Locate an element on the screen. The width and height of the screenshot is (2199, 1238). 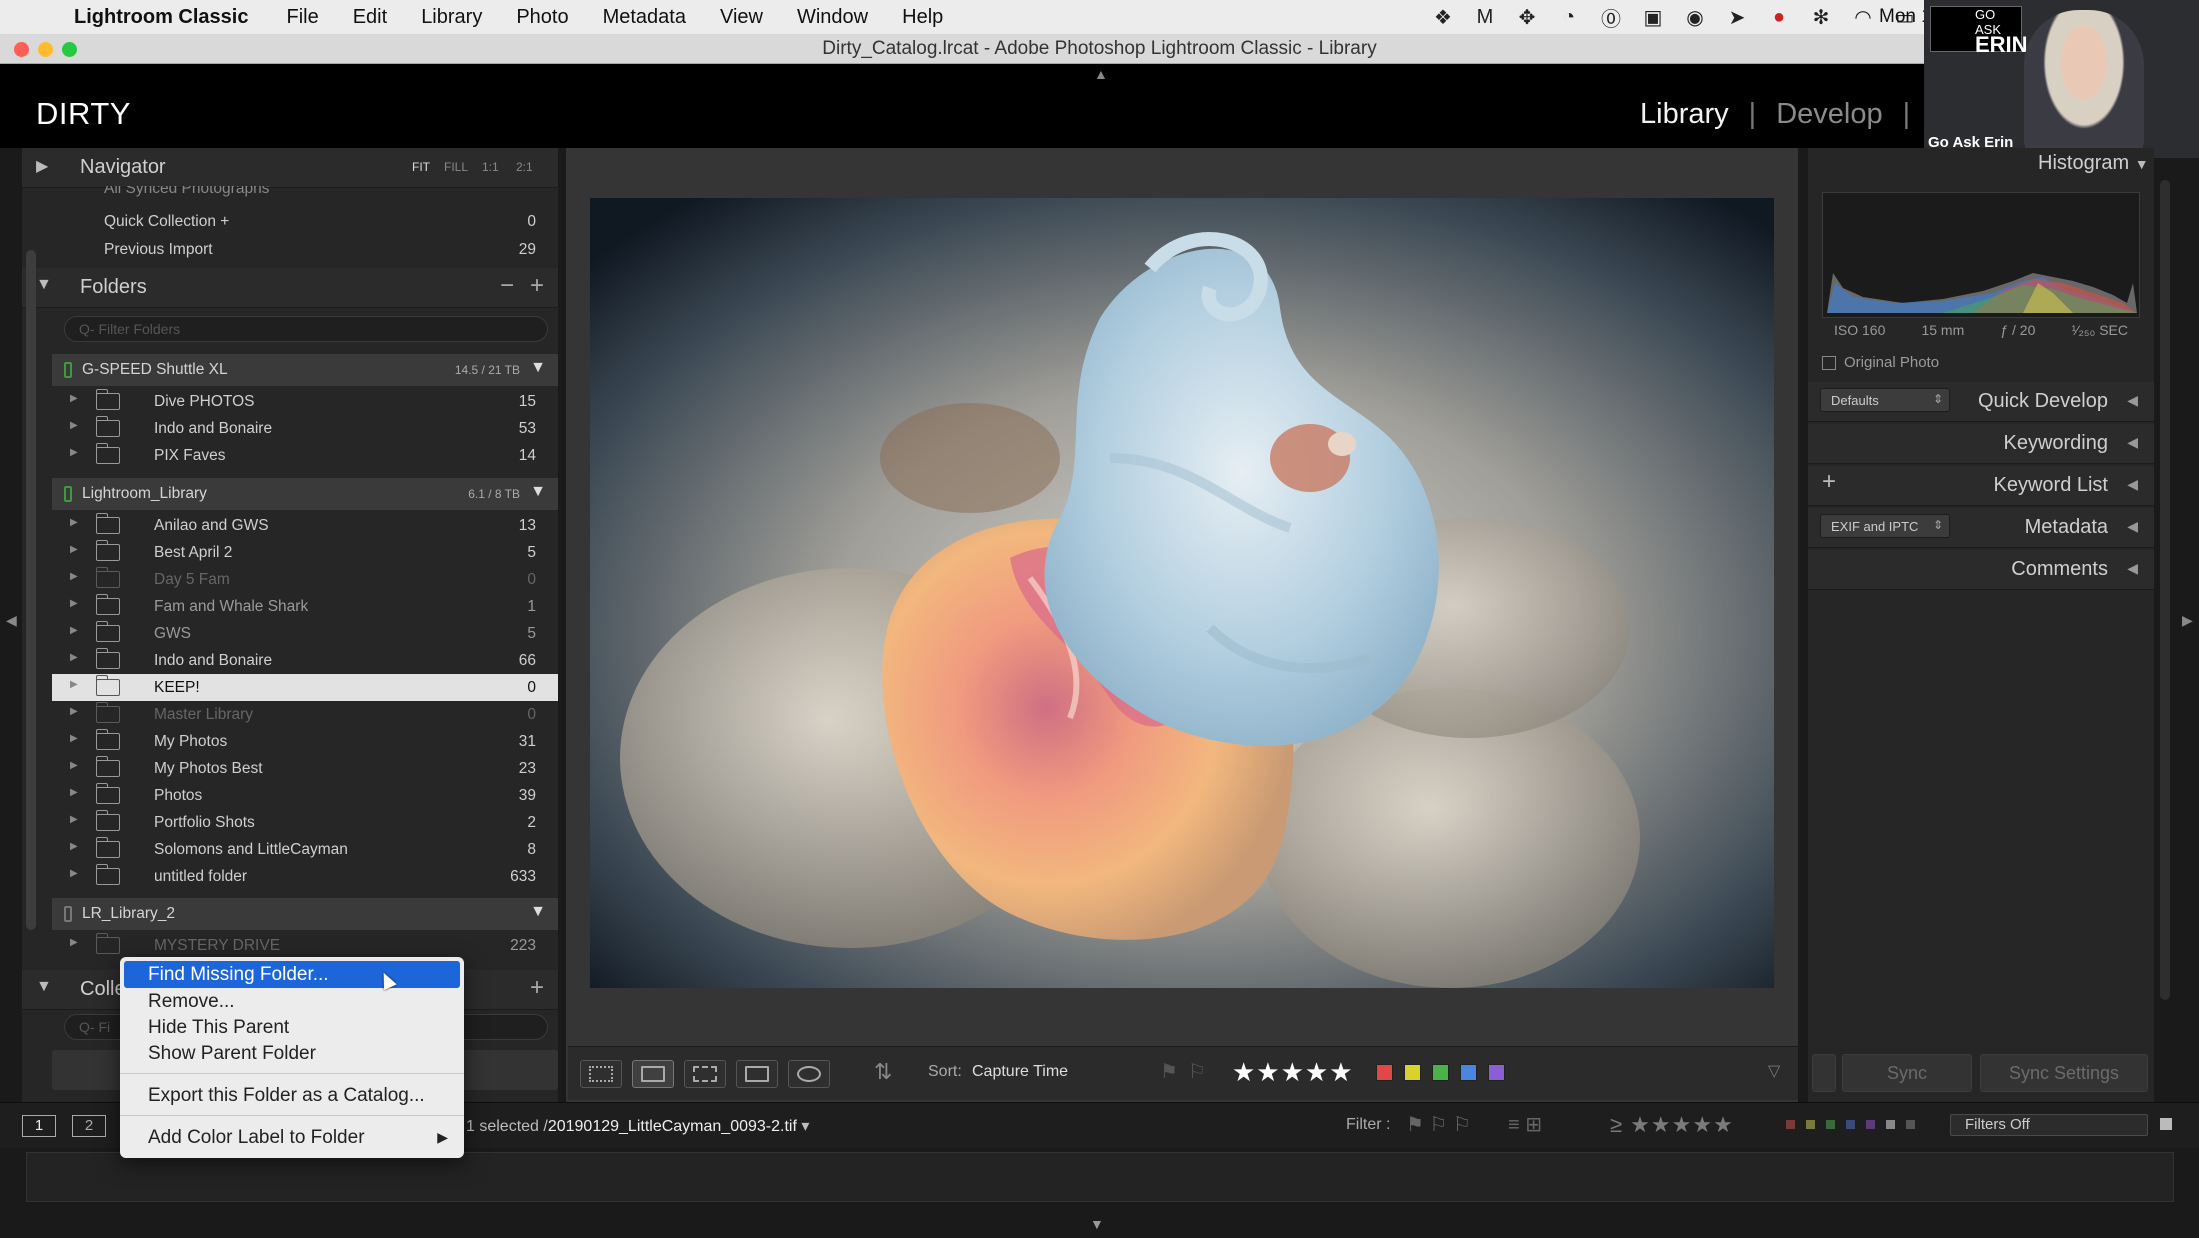
color-label-yellow is located at coordinates (1412, 1072).